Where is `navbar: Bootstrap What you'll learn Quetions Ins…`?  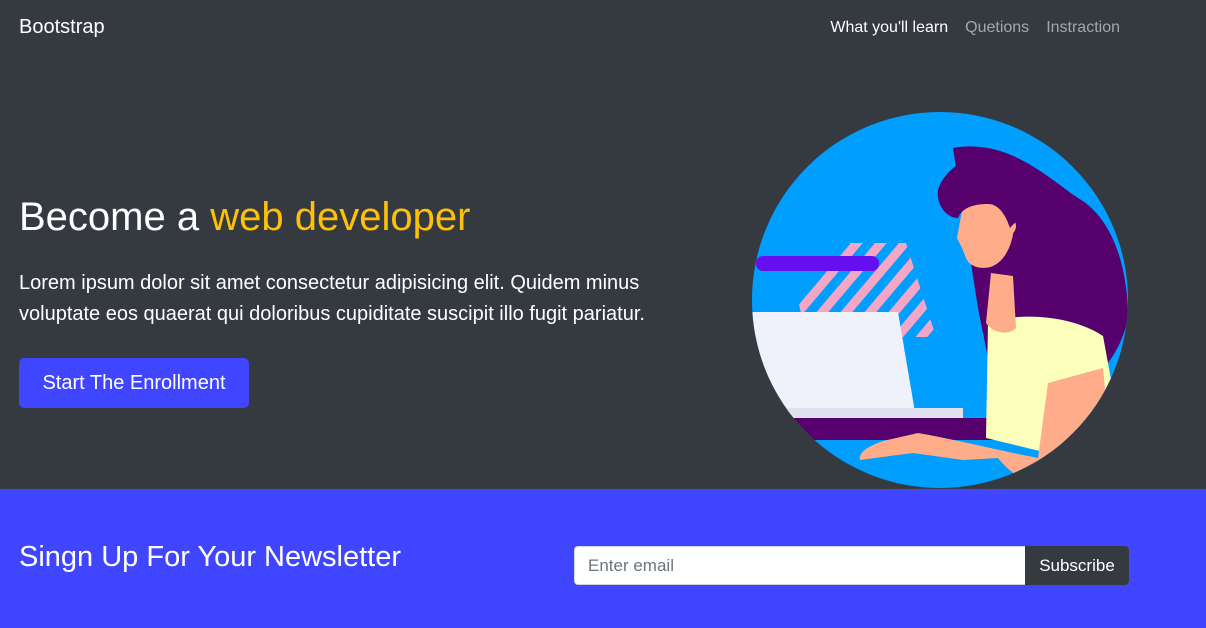 navbar: Bootstrap What you'll learn Quetions Ins… is located at coordinates (603, 29).